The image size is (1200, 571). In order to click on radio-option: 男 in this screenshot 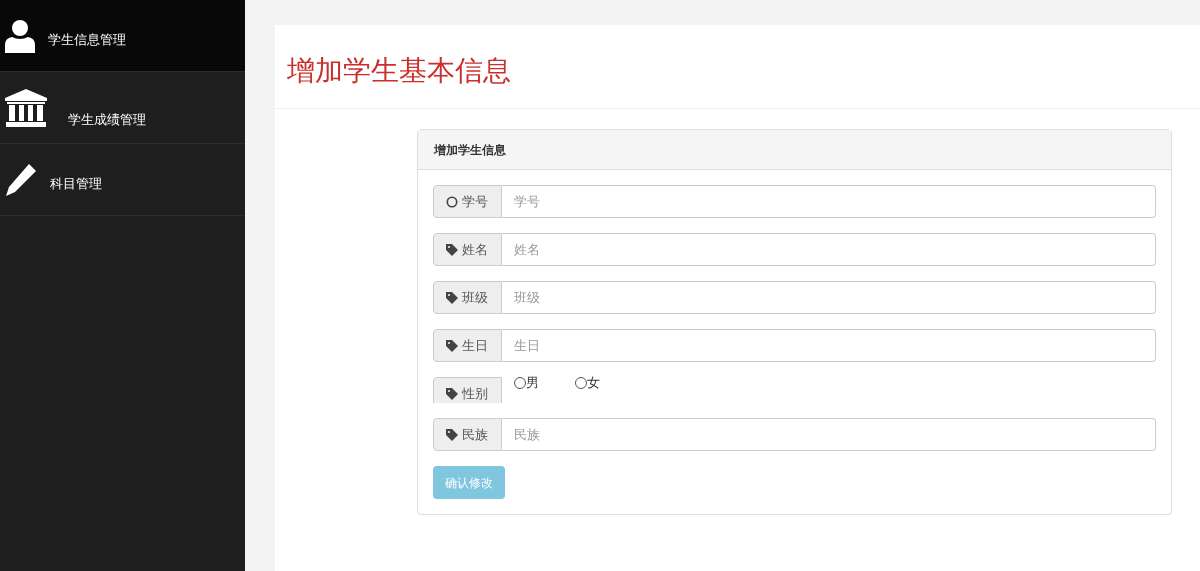, I will do `click(526, 383)`.